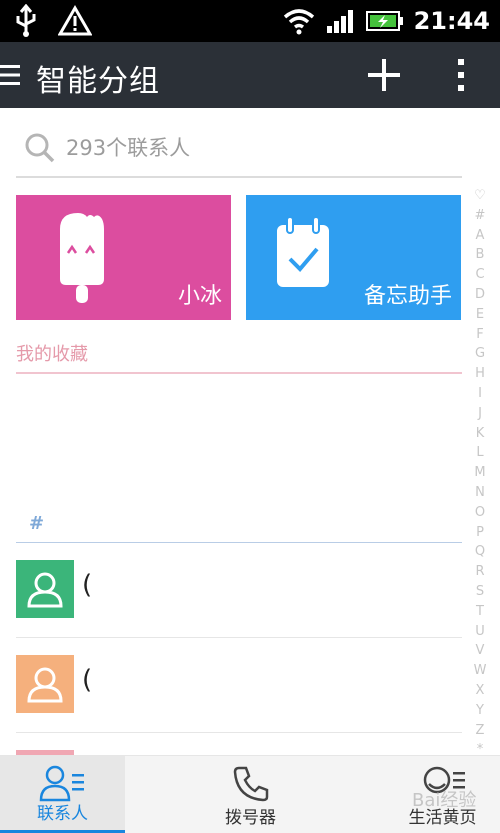  What do you see at coordinates (480, 394) in the screenshot?
I see `index-letter: I` at bounding box center [480, 394].